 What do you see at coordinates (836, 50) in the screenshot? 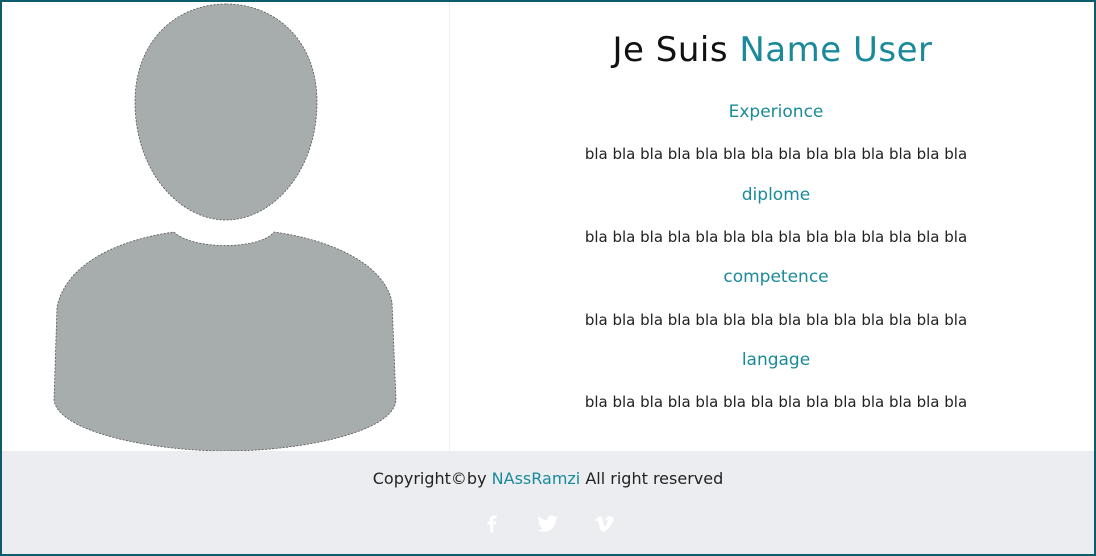
I see `title-user-name: Name User` at bounding box center [836, 50].